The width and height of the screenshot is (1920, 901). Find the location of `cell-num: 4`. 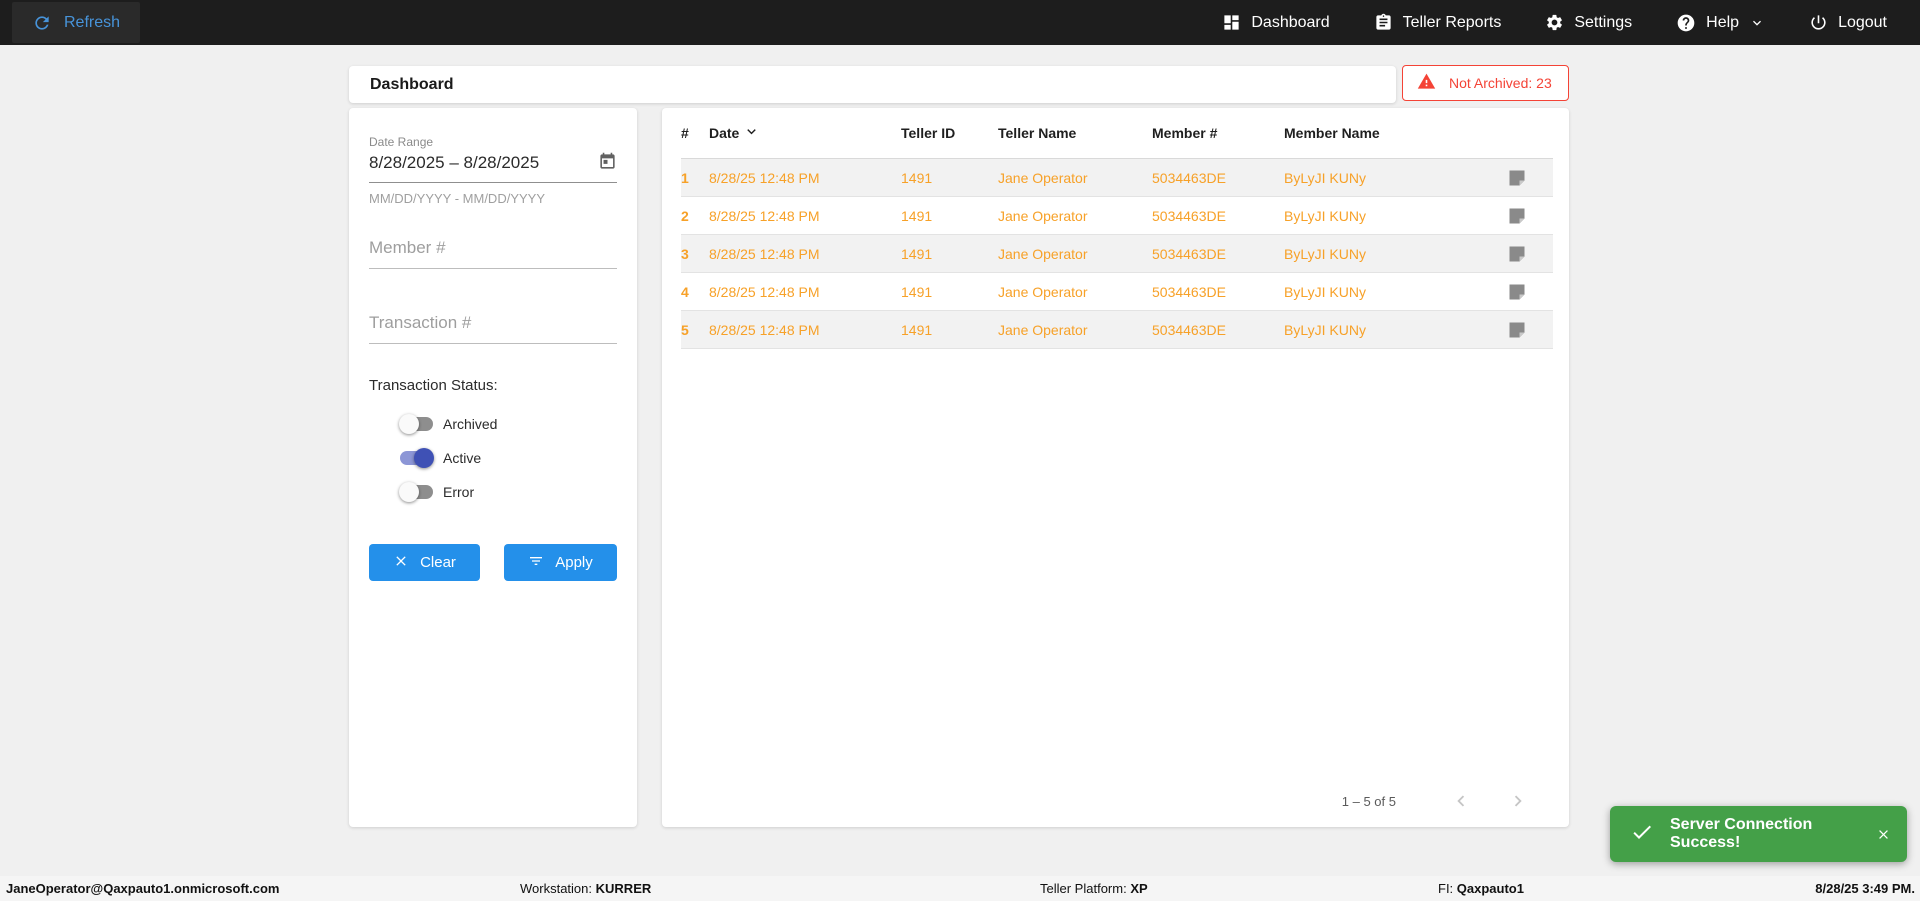

cell-num: 4 is located at coordinates (685, 291).